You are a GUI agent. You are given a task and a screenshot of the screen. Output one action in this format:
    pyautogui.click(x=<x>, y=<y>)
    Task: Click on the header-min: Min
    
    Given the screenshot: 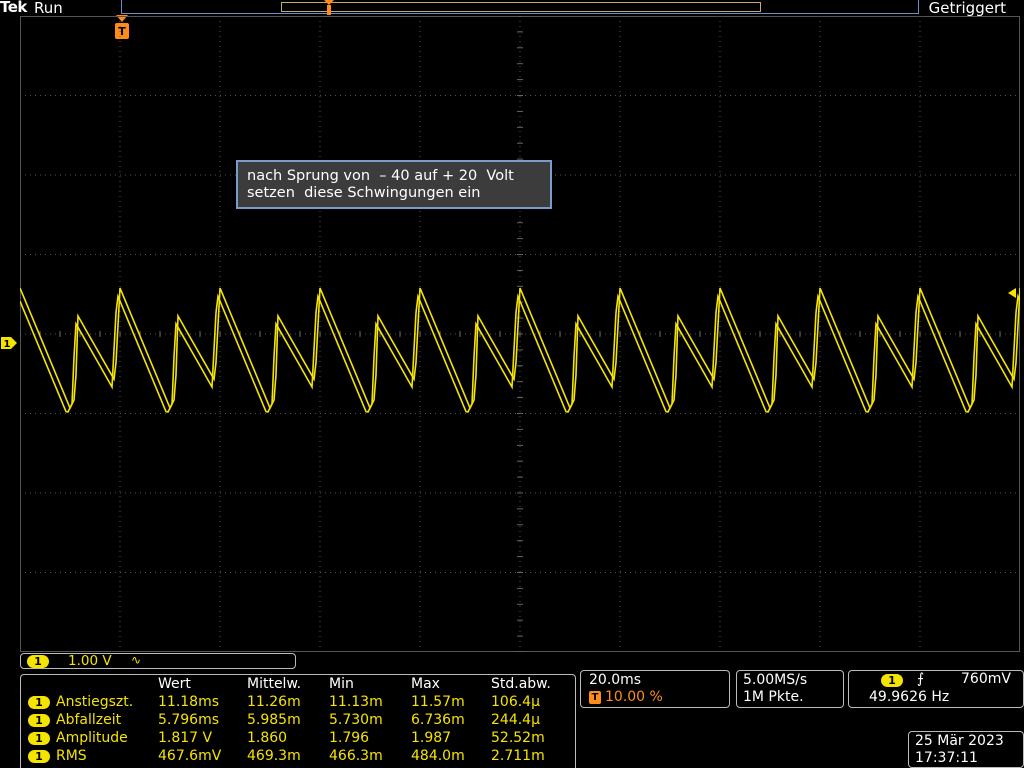 What is the action you would take?
    pyautogui.click(x=341, y=684)
    